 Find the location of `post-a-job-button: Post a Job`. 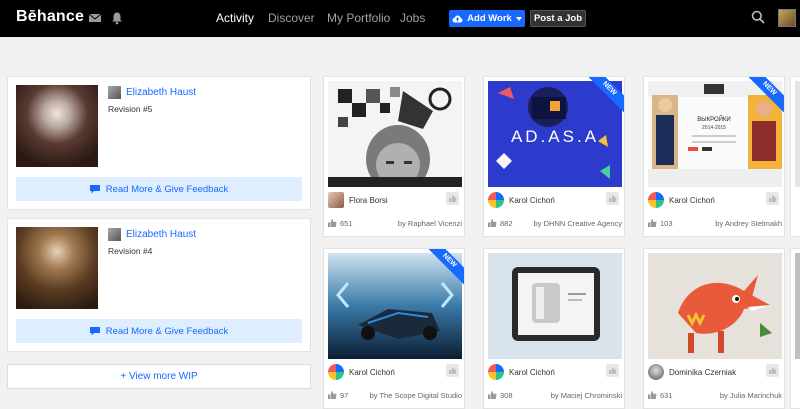

post-a-job-button: Post a Job is located at coordinates (558, 18).